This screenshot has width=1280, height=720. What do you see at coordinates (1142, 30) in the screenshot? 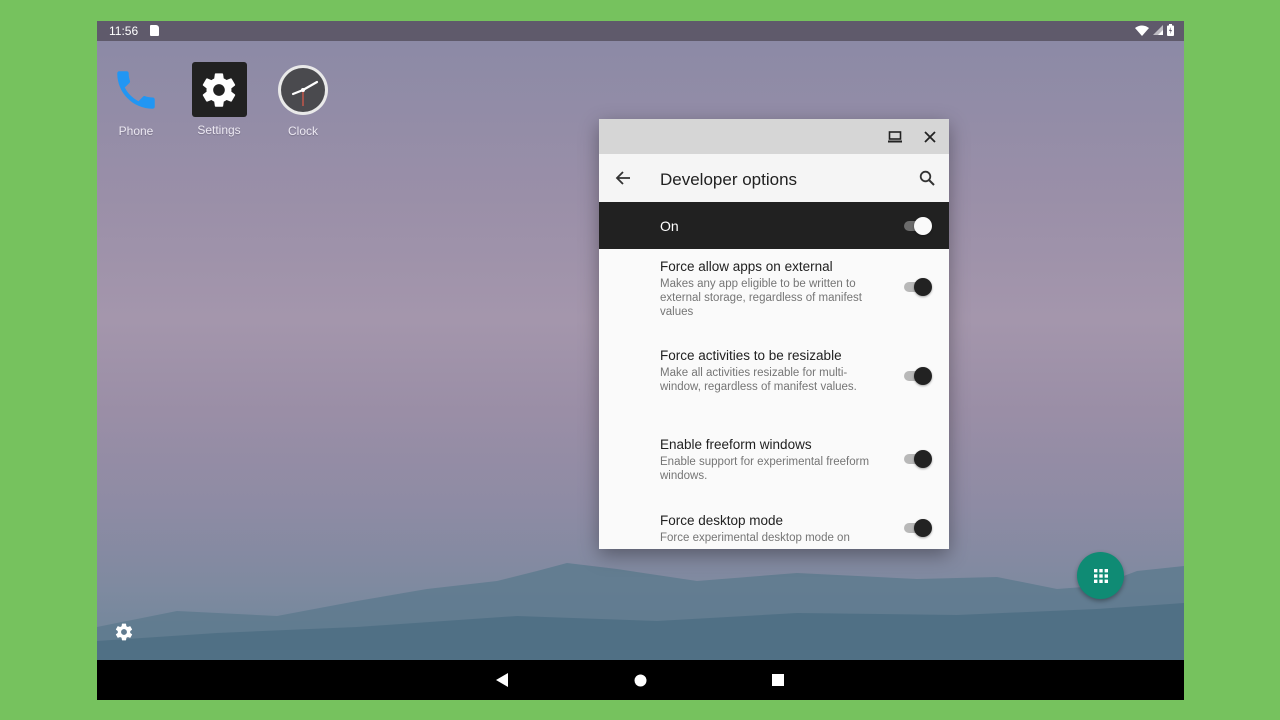
I see `wifi-icon` at bounding box center [1142, 30].